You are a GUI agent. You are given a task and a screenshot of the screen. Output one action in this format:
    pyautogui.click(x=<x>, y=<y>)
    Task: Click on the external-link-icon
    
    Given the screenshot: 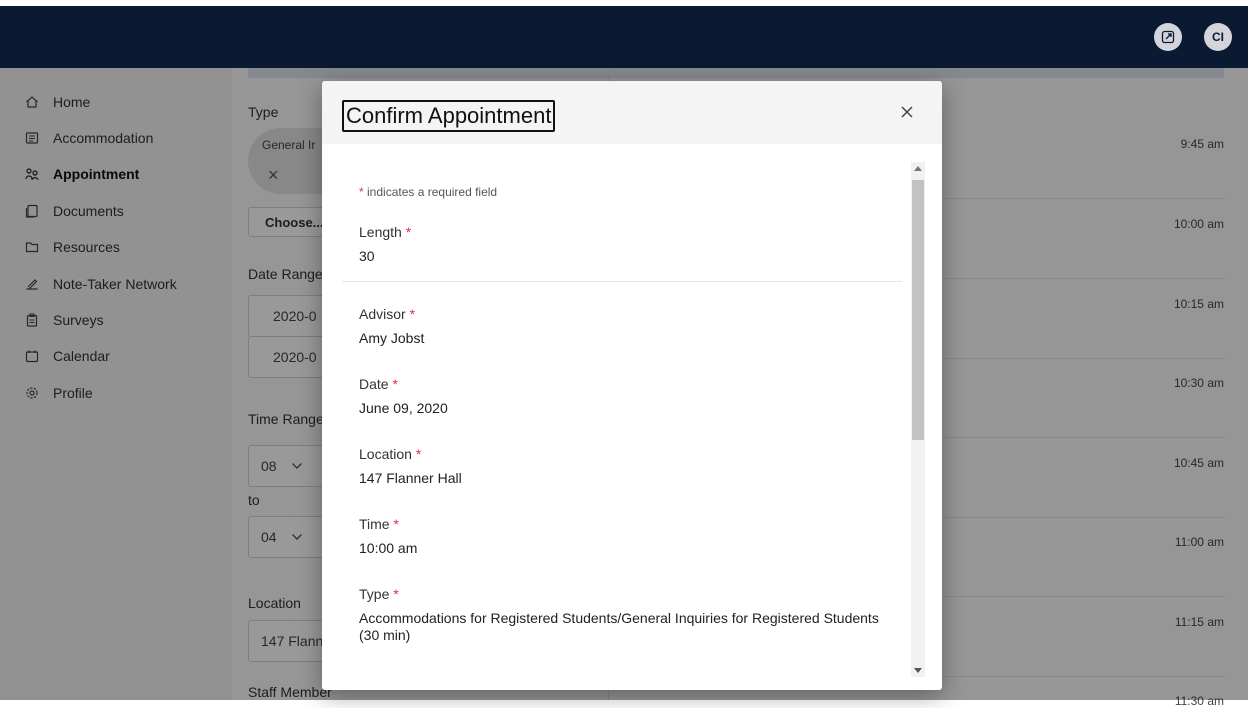 What is the action you would take?
    pyautogui.click(x=1168, y=37)
    